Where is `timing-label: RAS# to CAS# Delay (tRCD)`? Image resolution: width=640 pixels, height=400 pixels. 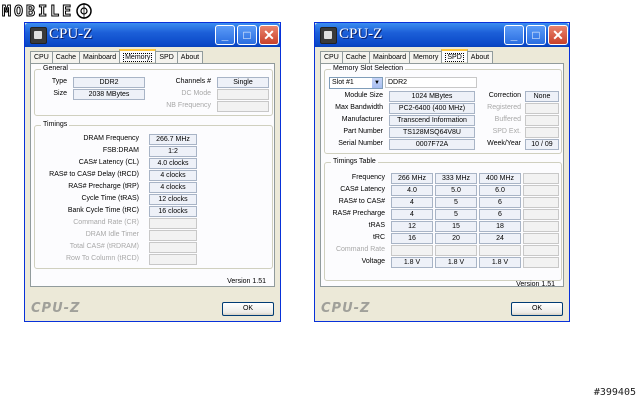 timing-label: RAS# to CAS# Delay (tRCD) is located at coordinates (94, 174).